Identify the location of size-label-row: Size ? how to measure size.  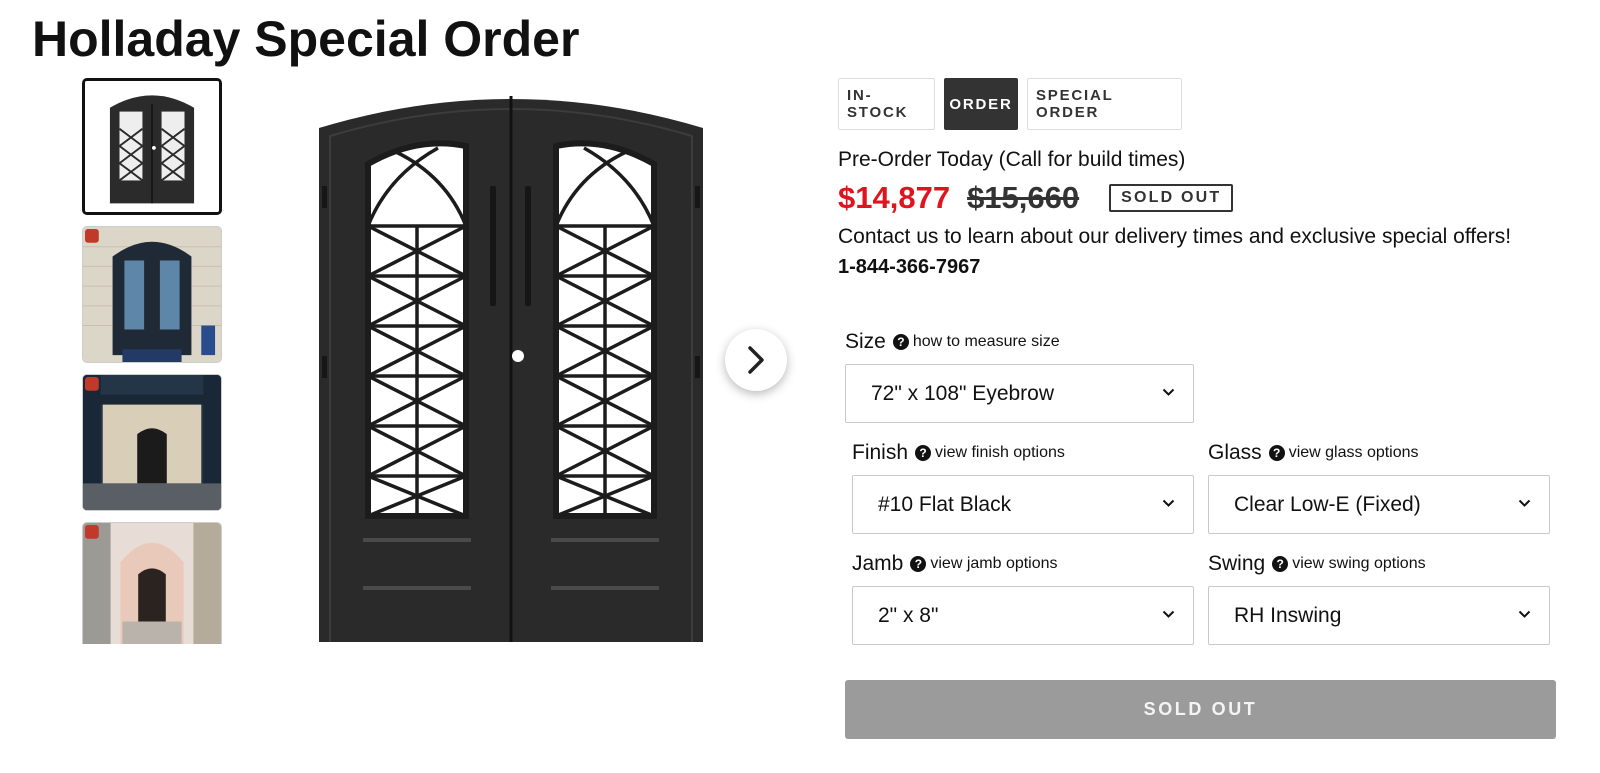
(952, 342).